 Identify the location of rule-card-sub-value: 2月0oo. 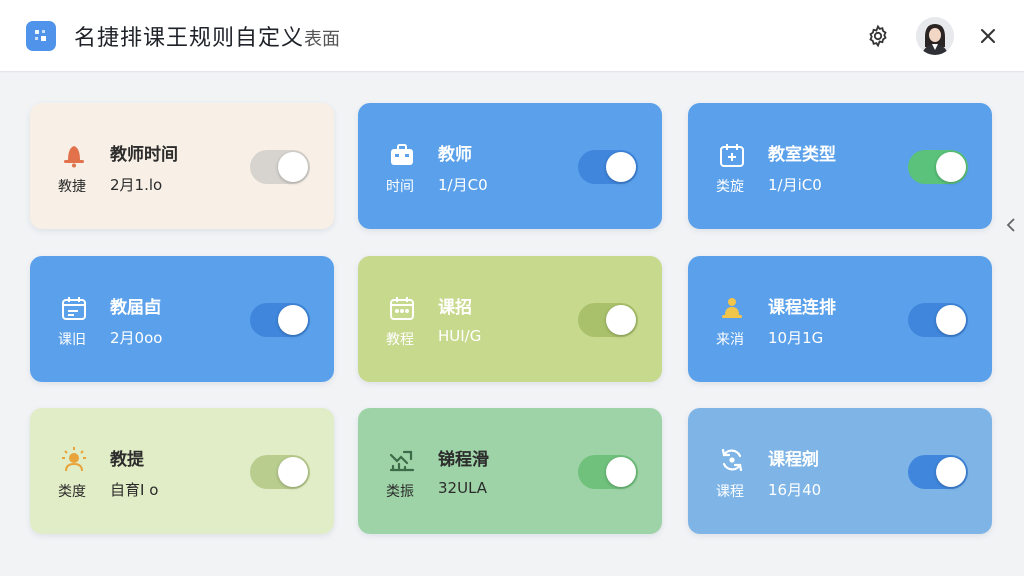
(136, 338).